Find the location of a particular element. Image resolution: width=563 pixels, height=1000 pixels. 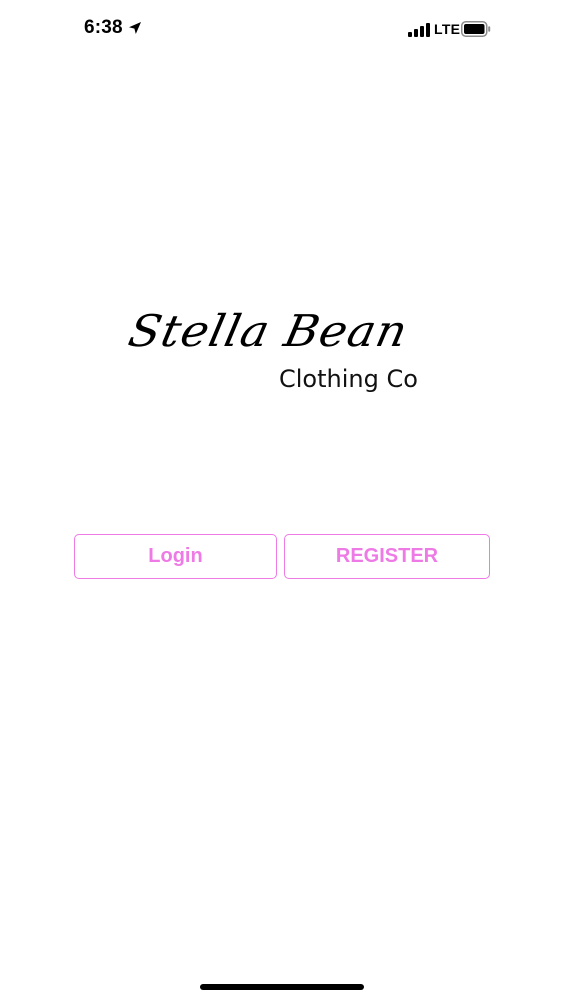

home-indicator is located at coordinates (282, 987).